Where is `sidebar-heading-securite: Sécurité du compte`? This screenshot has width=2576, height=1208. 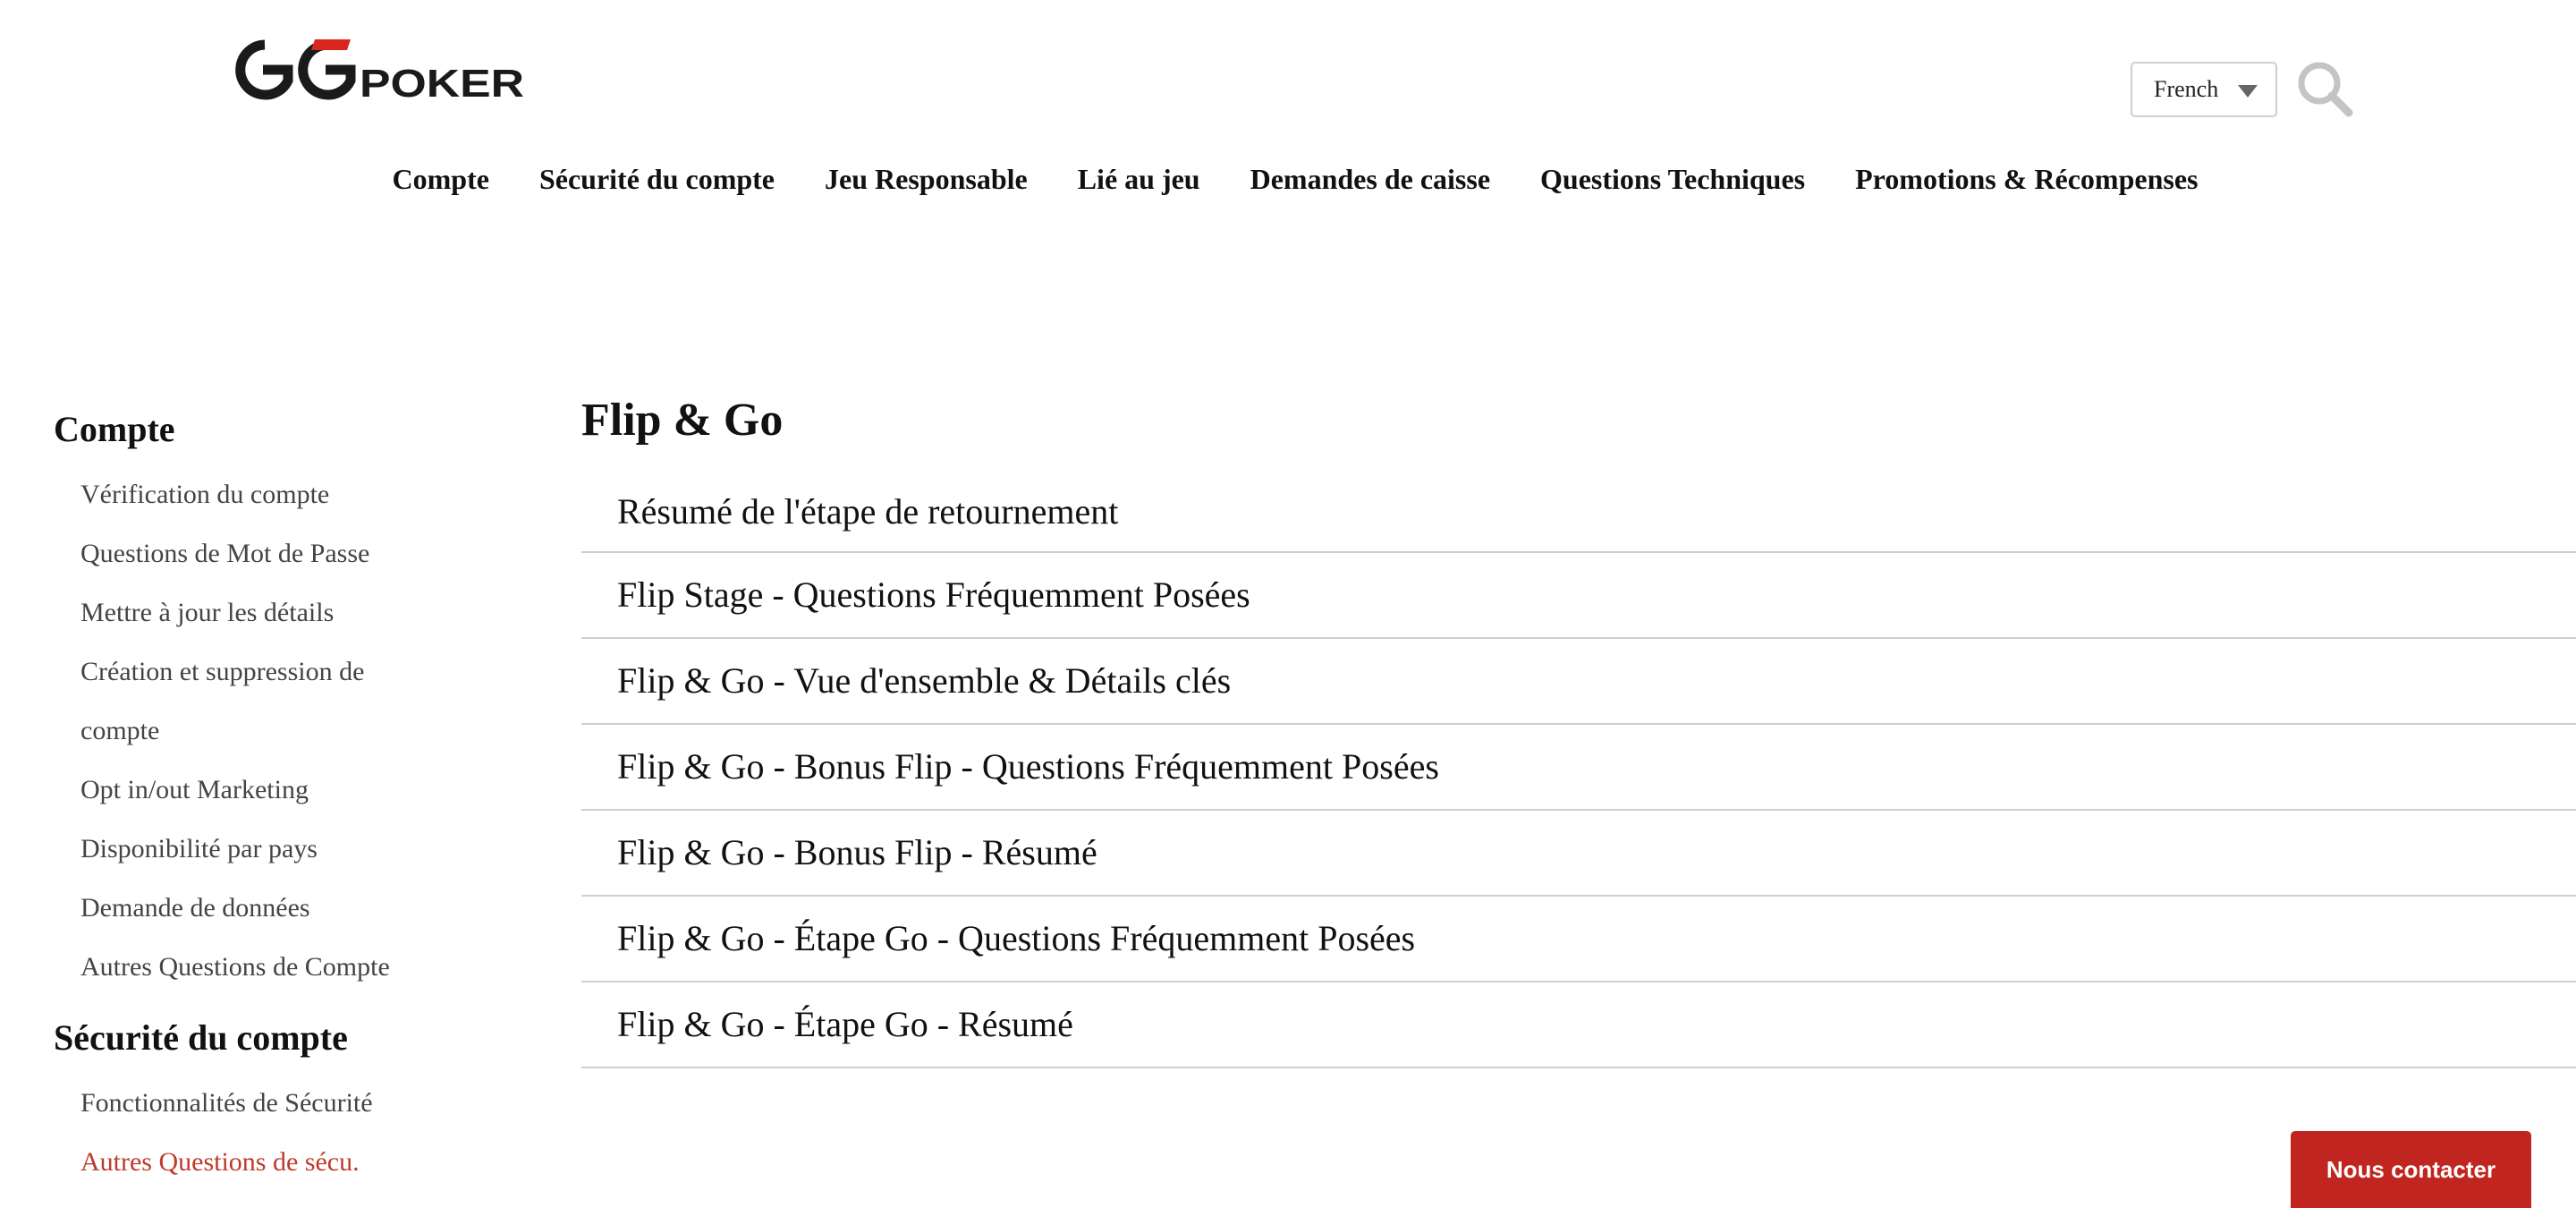
sidebar-heading-securite: Sécurité du compte is located at coordinates (286, 1038).